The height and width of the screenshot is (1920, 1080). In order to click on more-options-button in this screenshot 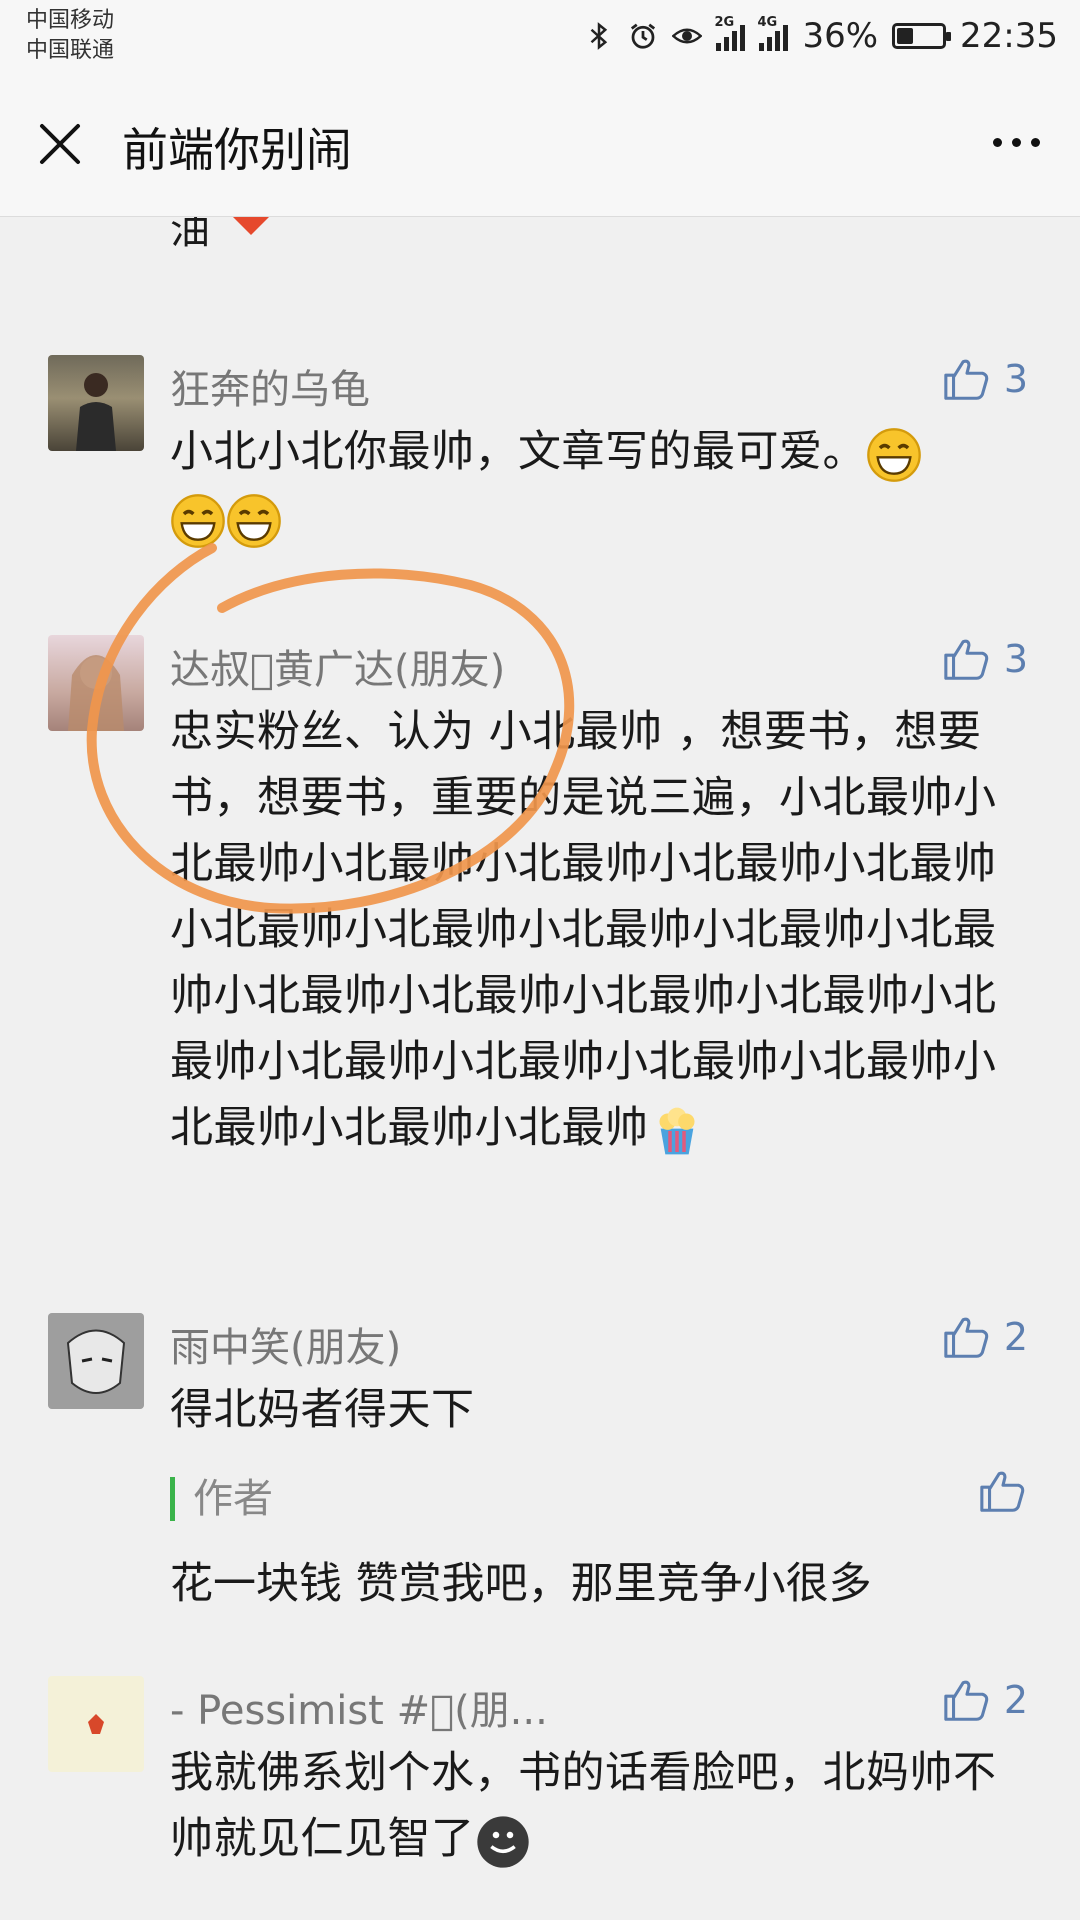, I will do `click(1016, 142)`.